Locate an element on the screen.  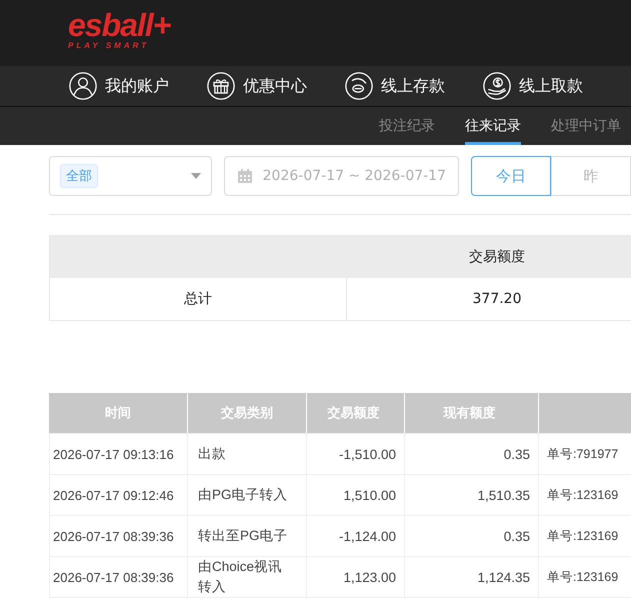
category-select: 全部 is located at coordinates (130, 176).